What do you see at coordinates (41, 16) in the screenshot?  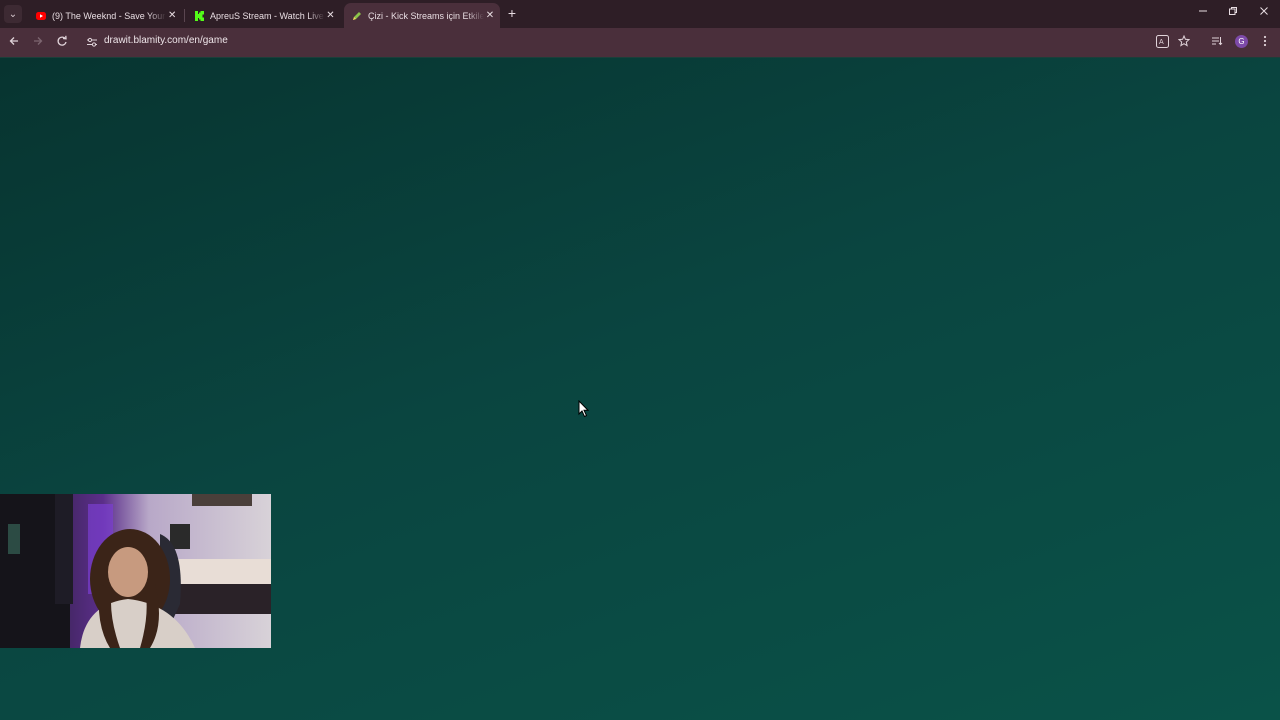 I see `youtube-icon` at bounding box center [41, 16].